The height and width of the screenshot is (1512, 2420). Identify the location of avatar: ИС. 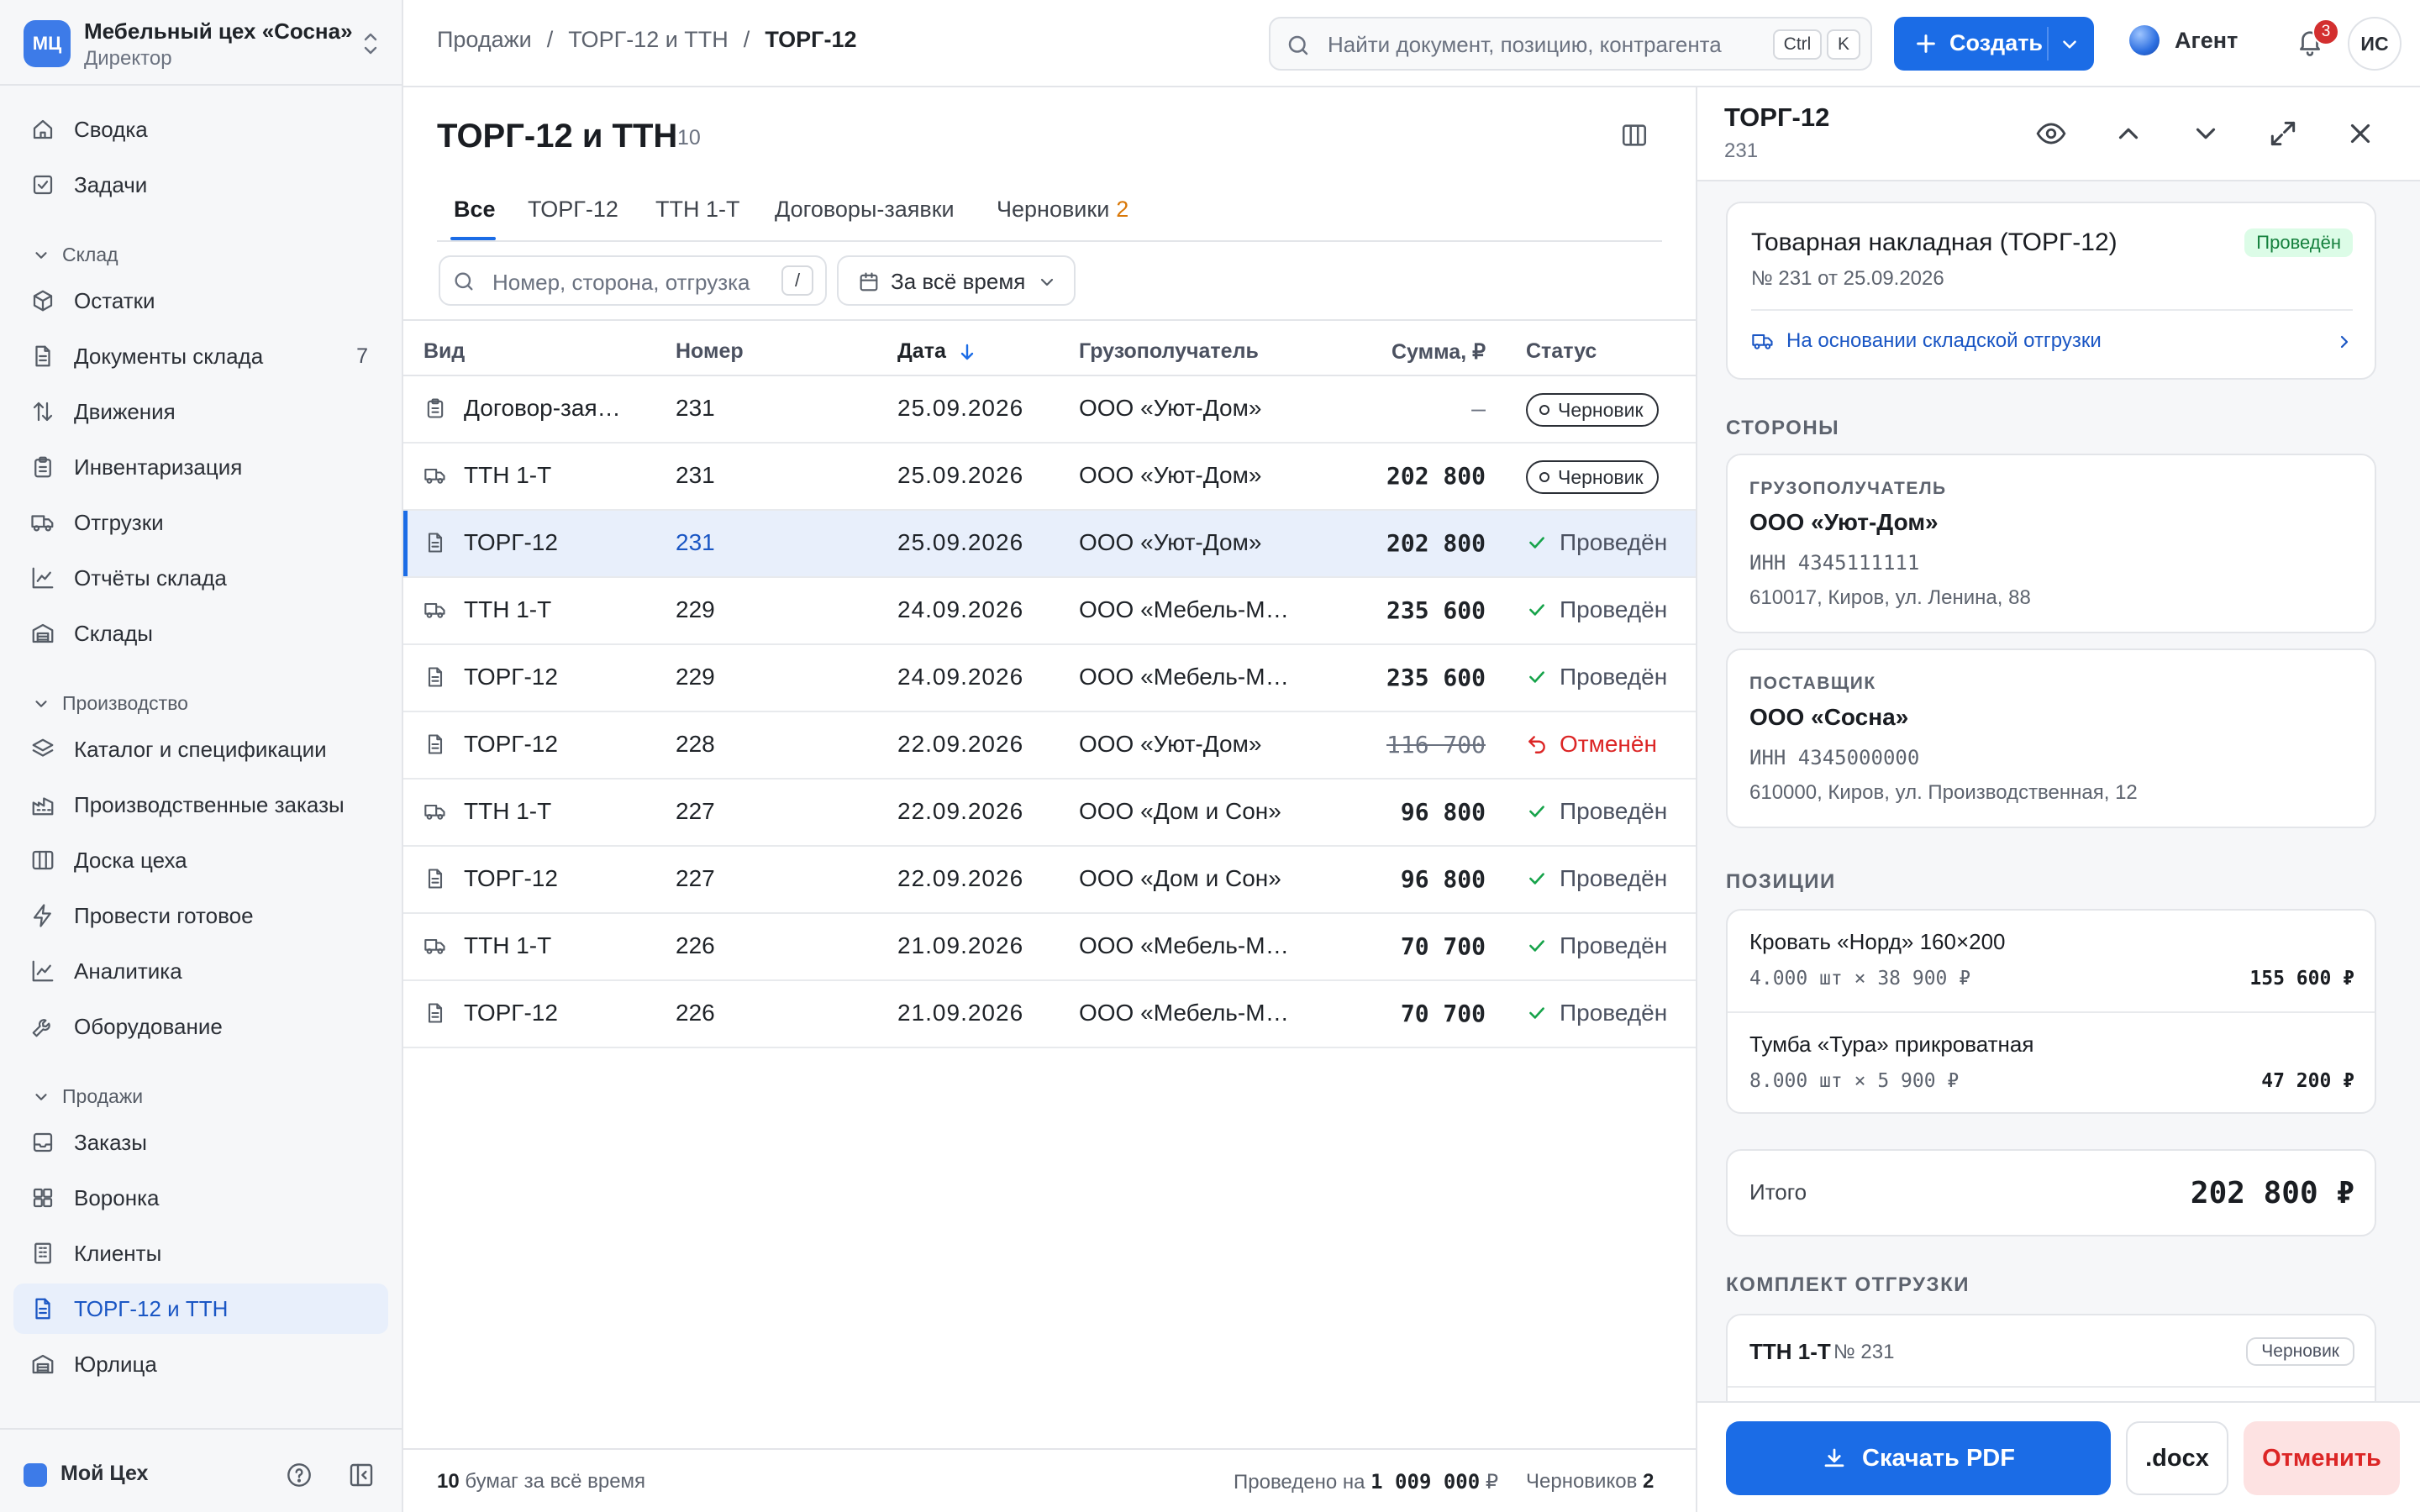
(2375, 44).